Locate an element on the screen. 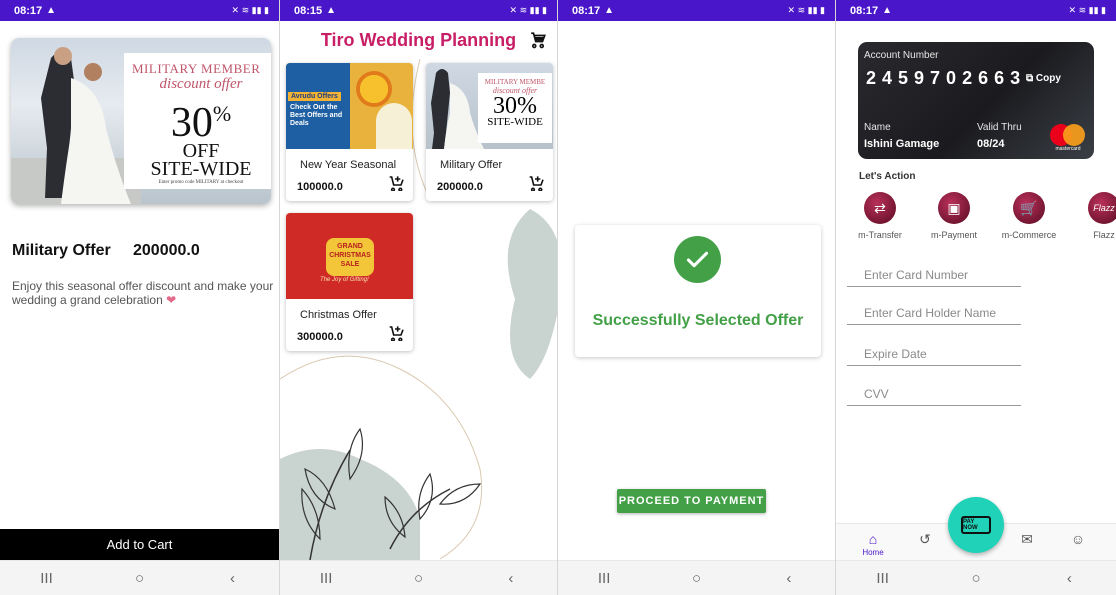 The height and width of the screenshot is (595, 1116). action-label: m-Transfer is located at coordinates (880, 235).